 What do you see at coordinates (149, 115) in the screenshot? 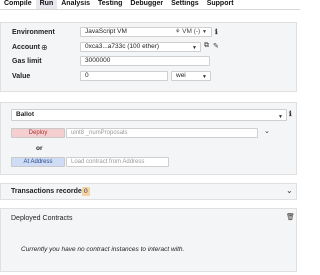
I see `contract-select: Ballot ▼` at bounding box center [149, 115].